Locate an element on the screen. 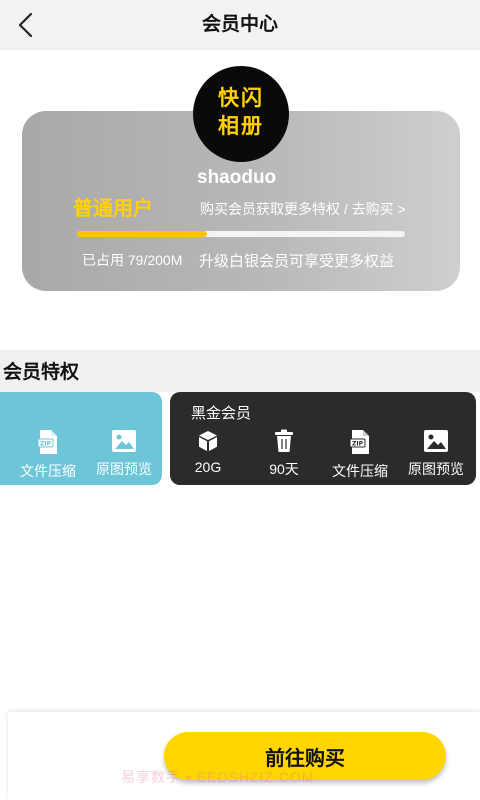 The height and width of the screenshot is (800, 480). perk-item: 90天 is located at coordinates (284, 454).